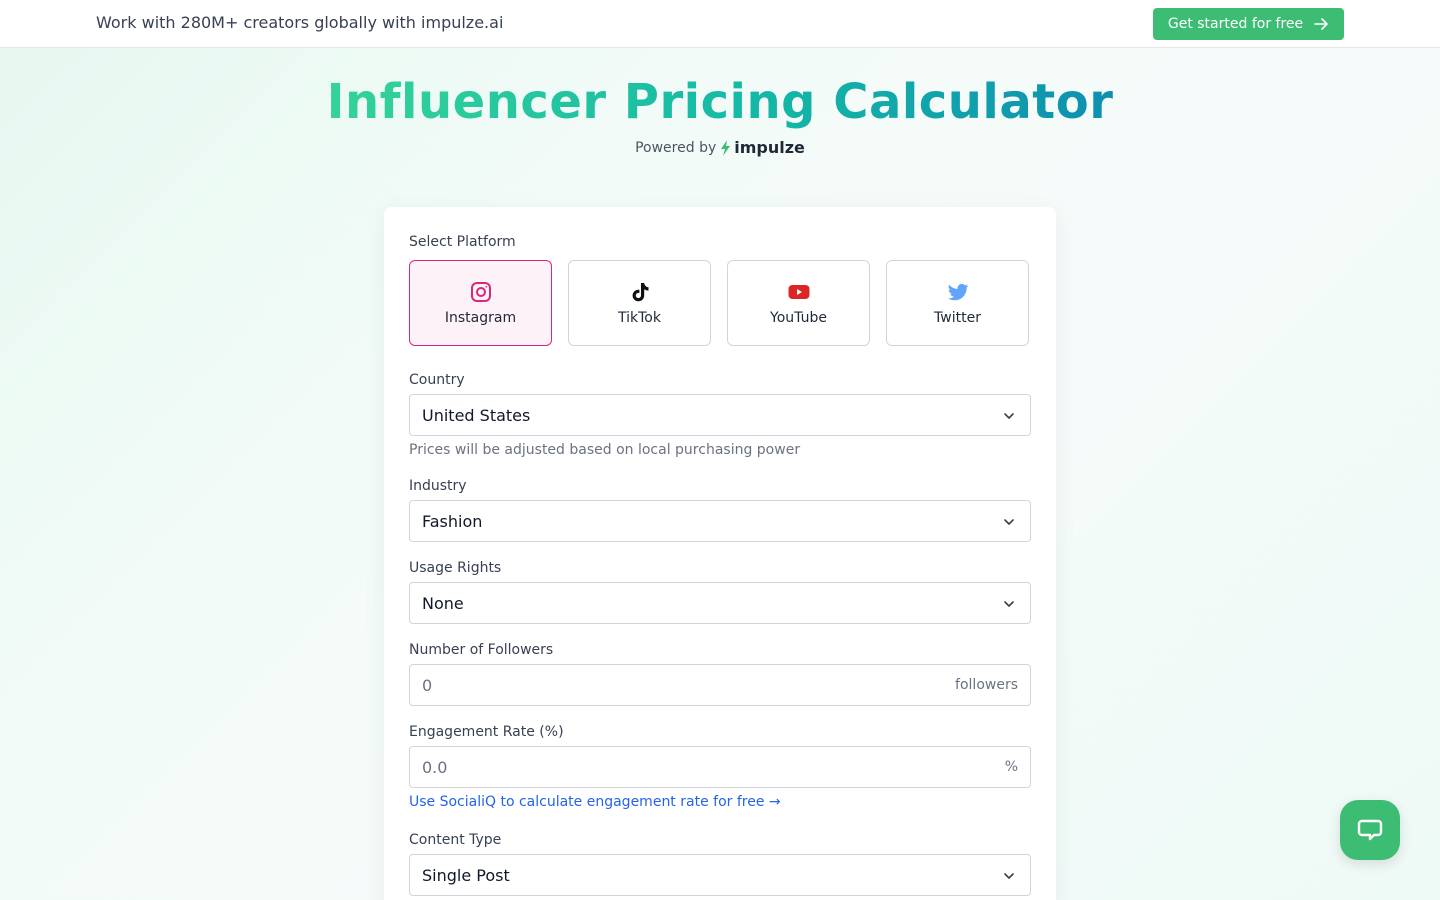 The image size is (1440, 900). Describe the element at coordinates (427, 685) in the screenshot. I see `followers-placeholder: 0` at that location.